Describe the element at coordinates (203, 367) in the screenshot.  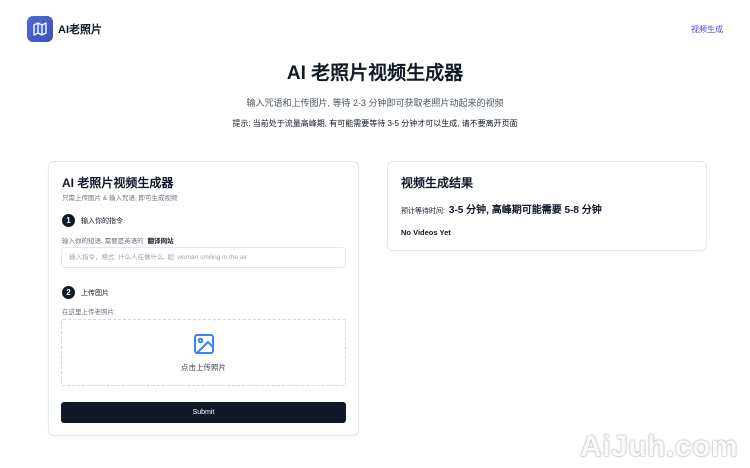
I see `upload-label: 点击上传照片` at that location.